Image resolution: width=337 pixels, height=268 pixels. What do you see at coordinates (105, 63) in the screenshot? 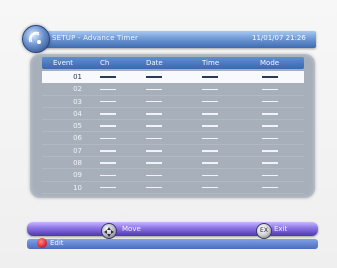
I see `column-header-ch: Ch` at bounding box center [105, 63].